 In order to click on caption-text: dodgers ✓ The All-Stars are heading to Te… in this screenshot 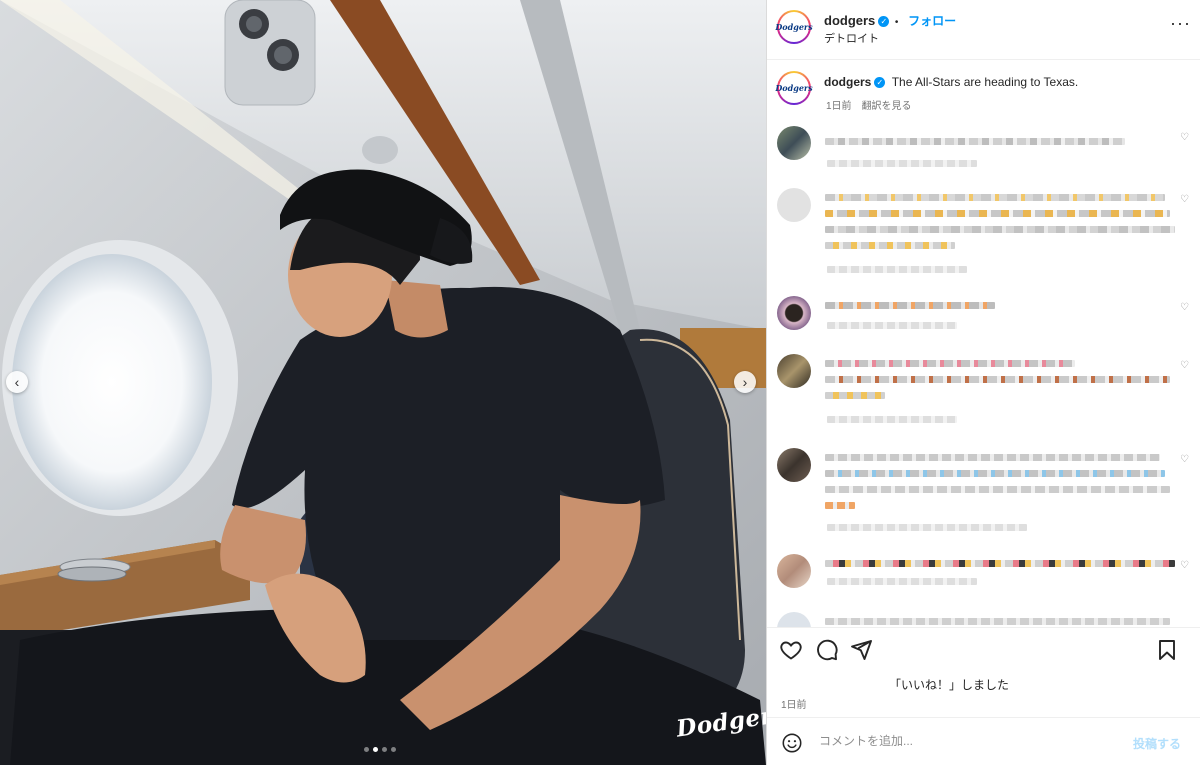, I will do `click(951, 82)`.